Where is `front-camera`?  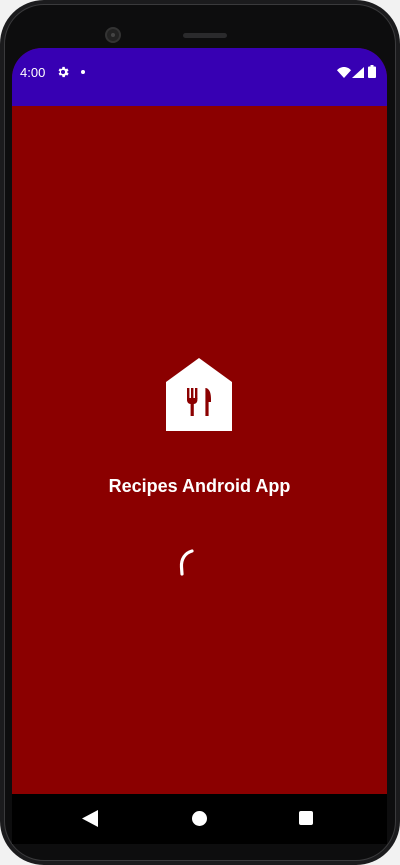 front-camera is located at coordinates (113, 35).